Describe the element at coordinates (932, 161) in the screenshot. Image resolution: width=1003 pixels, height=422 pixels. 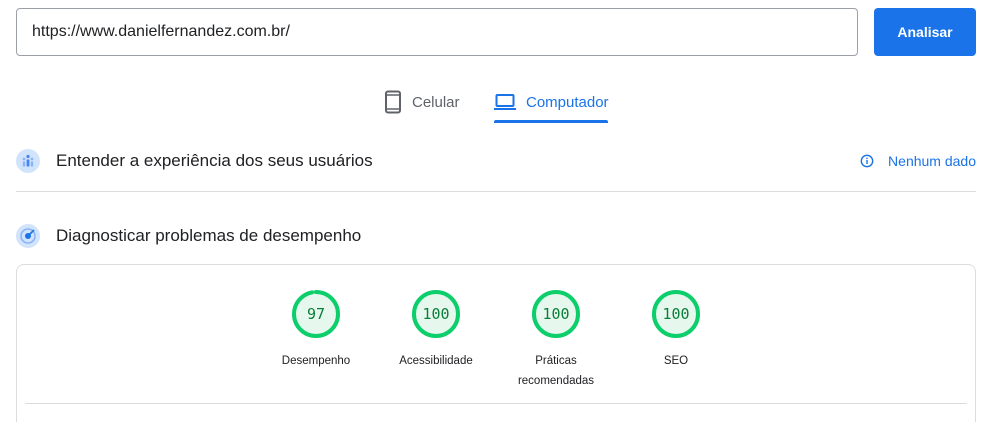
I see `no-data-label: Nenhum dado` at that location.